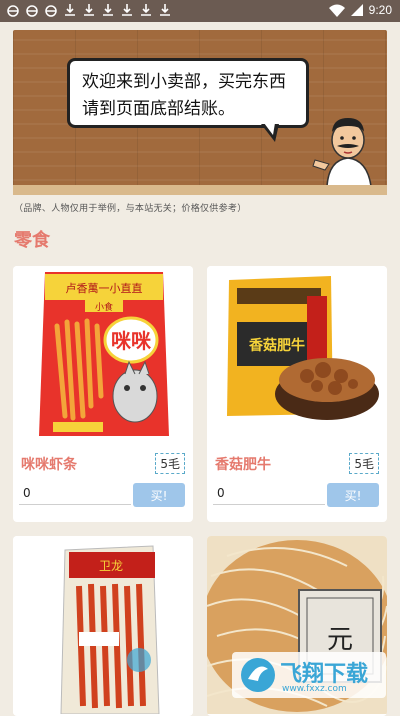 This screenshot has width=400, height=716. Describe the element at coordinates (49, 465) in the screenshot. I see `product-name: 咪咪虾条` at that location.